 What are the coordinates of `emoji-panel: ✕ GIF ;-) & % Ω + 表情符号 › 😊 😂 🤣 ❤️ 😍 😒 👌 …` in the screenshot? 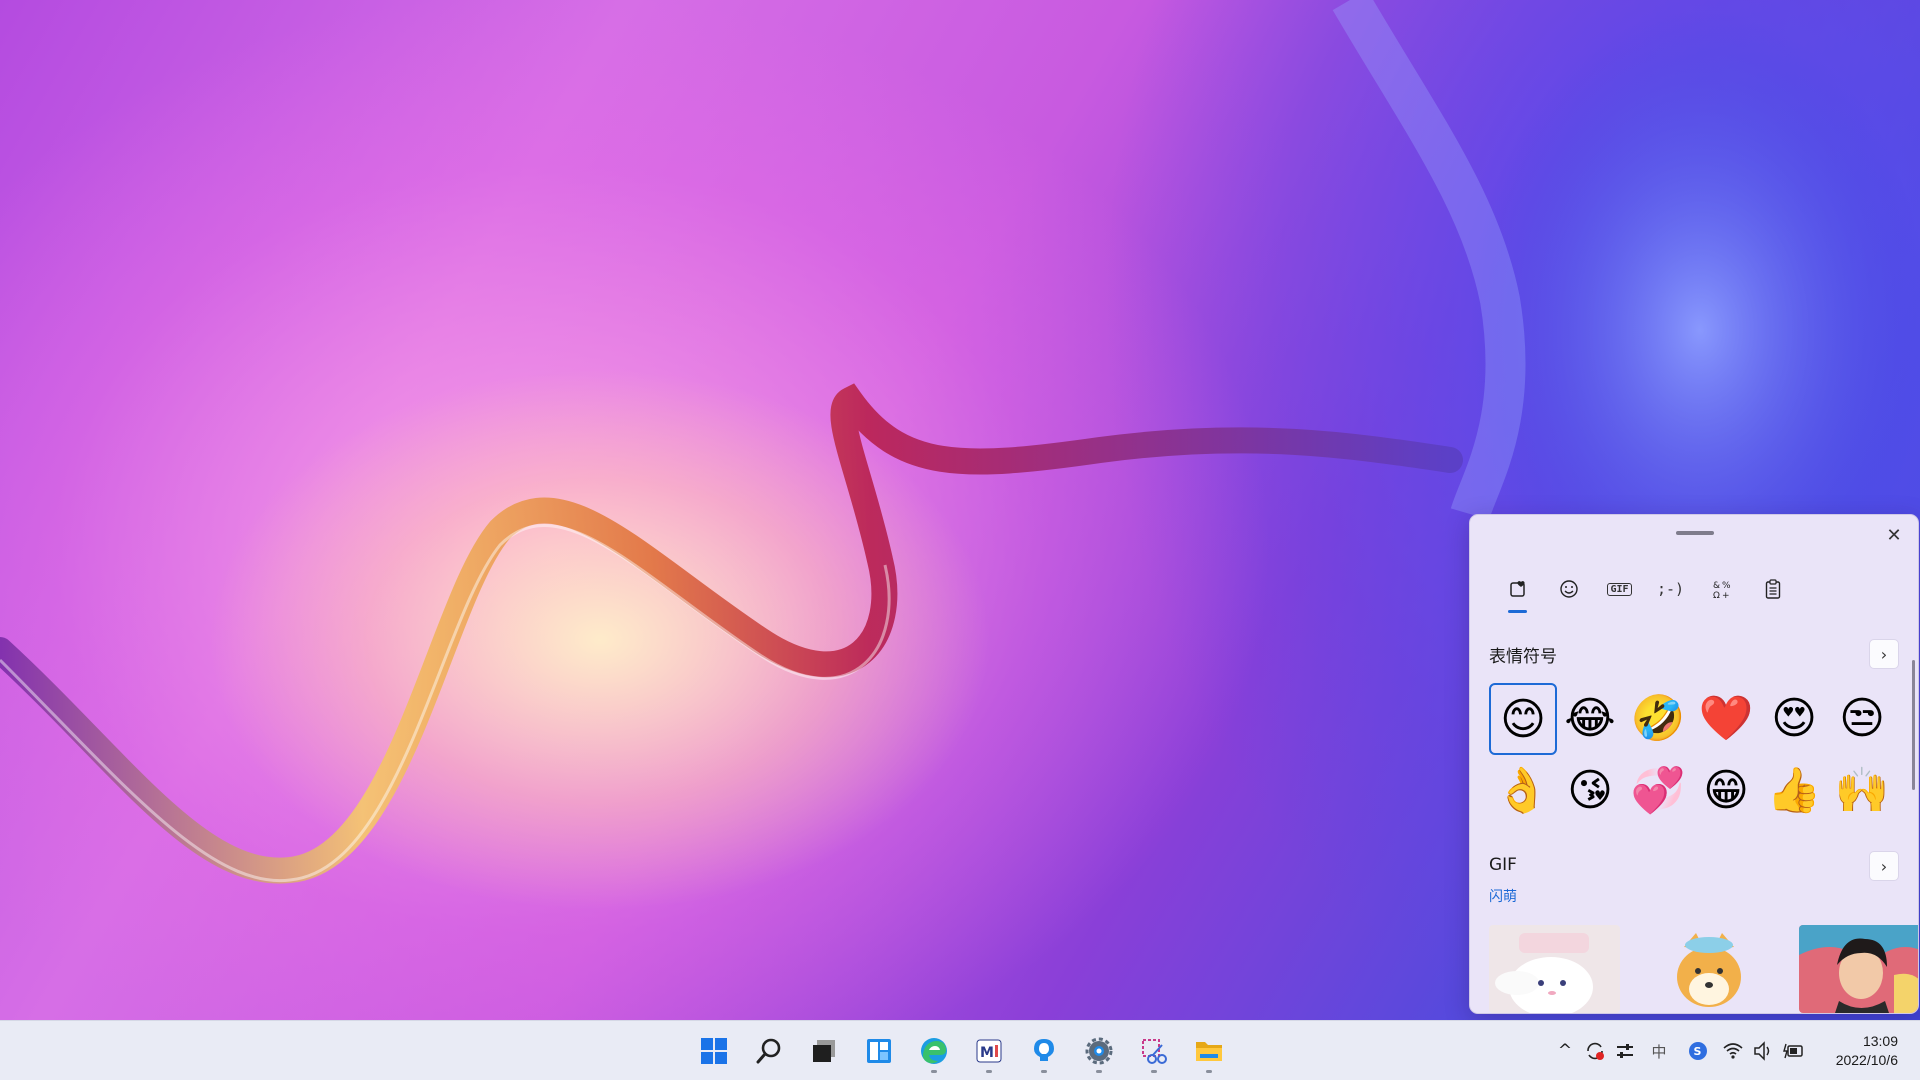 It's located at (1694, 764).